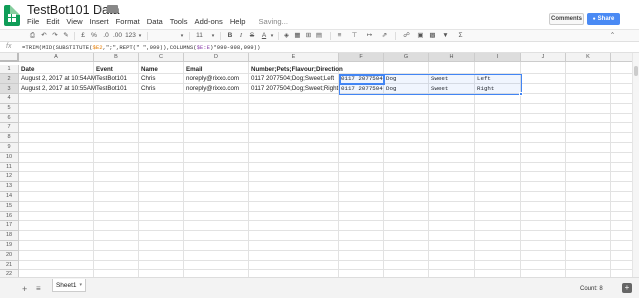 The image size is (639, 298). Describe the element at coordinates (339, 36) in the screenshot. I see `horizontal-align-icon: ≡` at that location.